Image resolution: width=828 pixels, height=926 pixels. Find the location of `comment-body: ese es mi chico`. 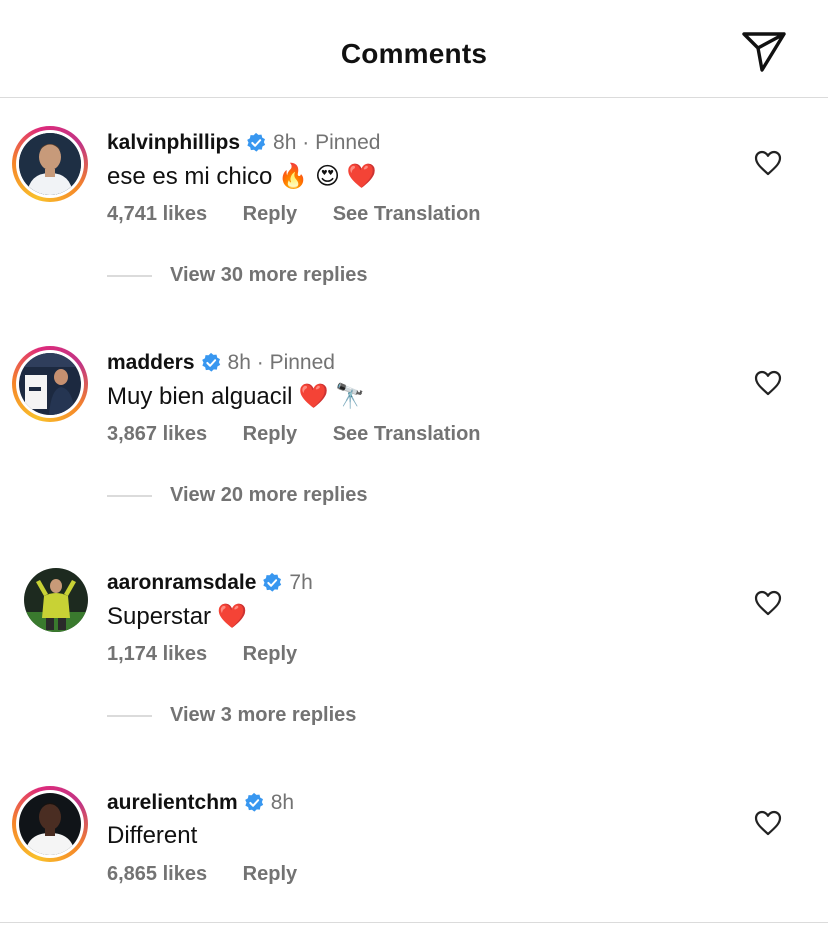

comment-body: ese es mi chico is located at coordinates (190, 176).